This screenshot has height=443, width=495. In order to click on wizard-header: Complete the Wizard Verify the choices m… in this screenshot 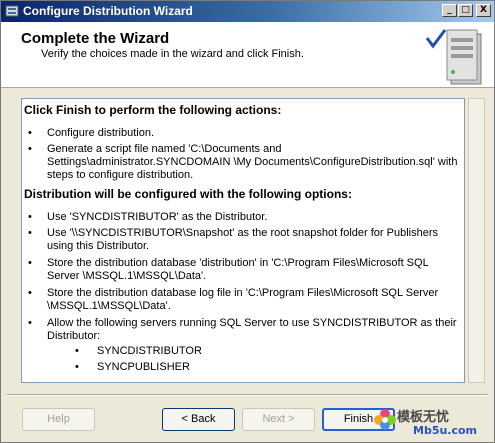, I will do `click(247, 55)`.